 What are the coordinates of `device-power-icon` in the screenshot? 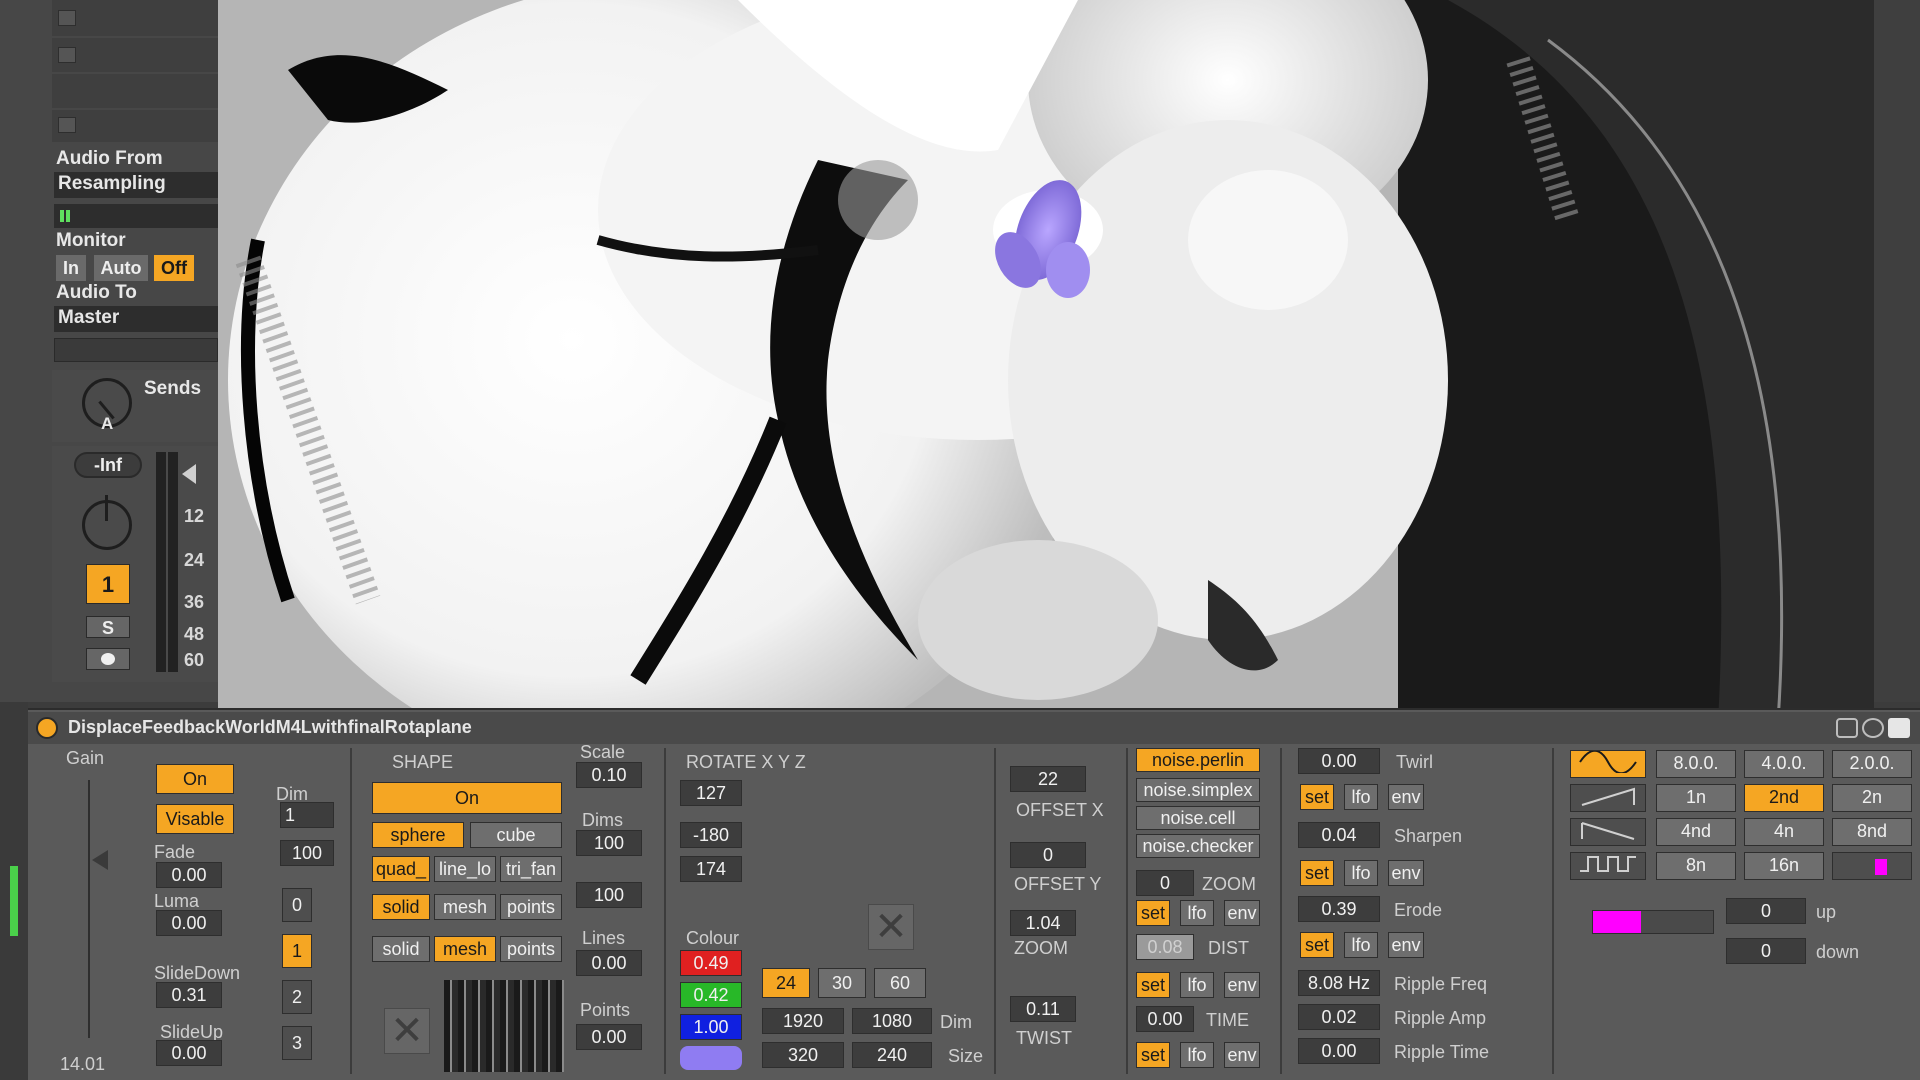 It's located at (47, 728).